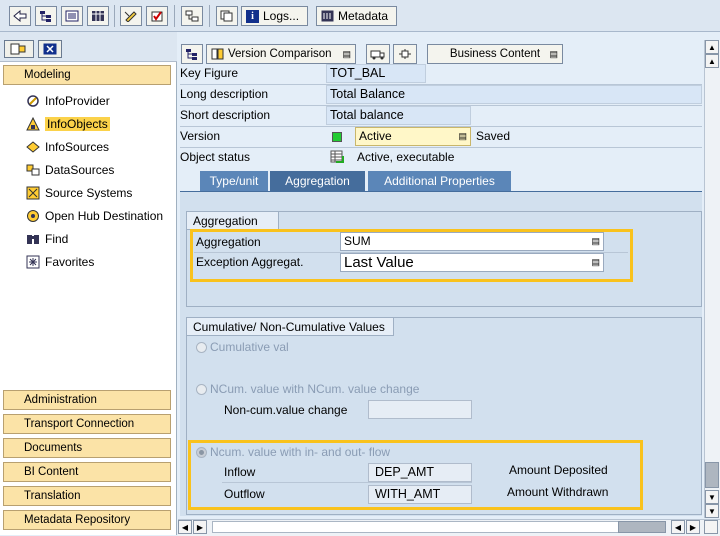  Describe the element at coordinates (68, 124) in the screenshot. I see `nav-item-infoobjects: InfoObjects` at that location.